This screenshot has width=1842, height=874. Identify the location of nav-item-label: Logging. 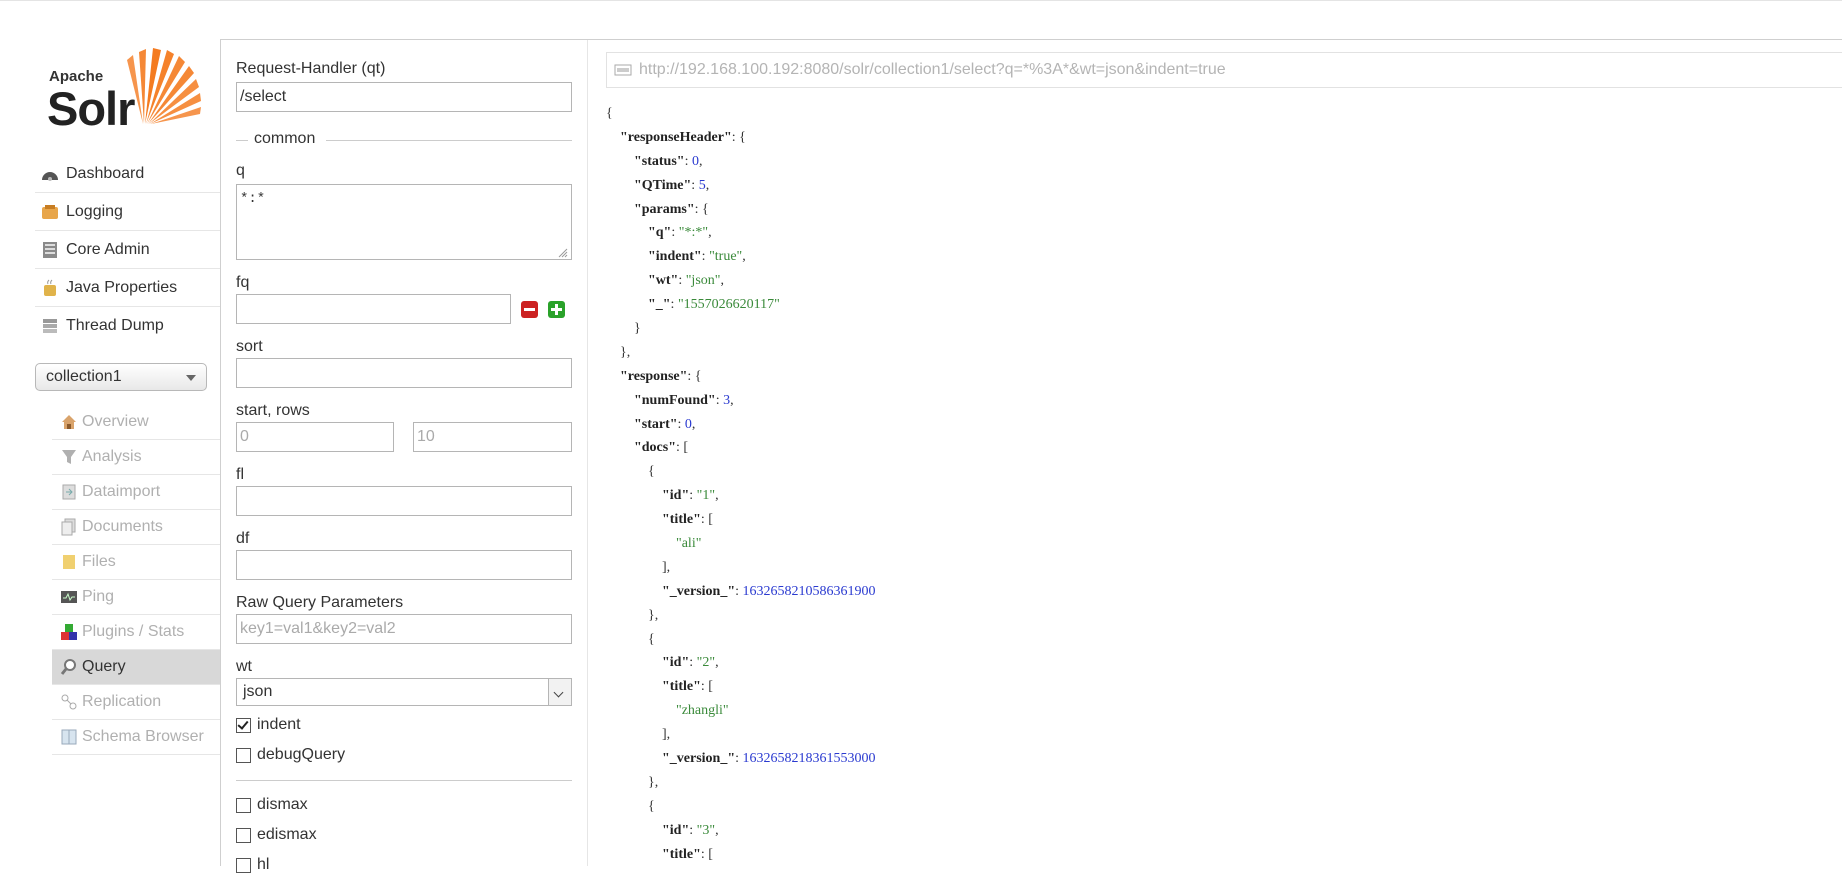
(94, 211).